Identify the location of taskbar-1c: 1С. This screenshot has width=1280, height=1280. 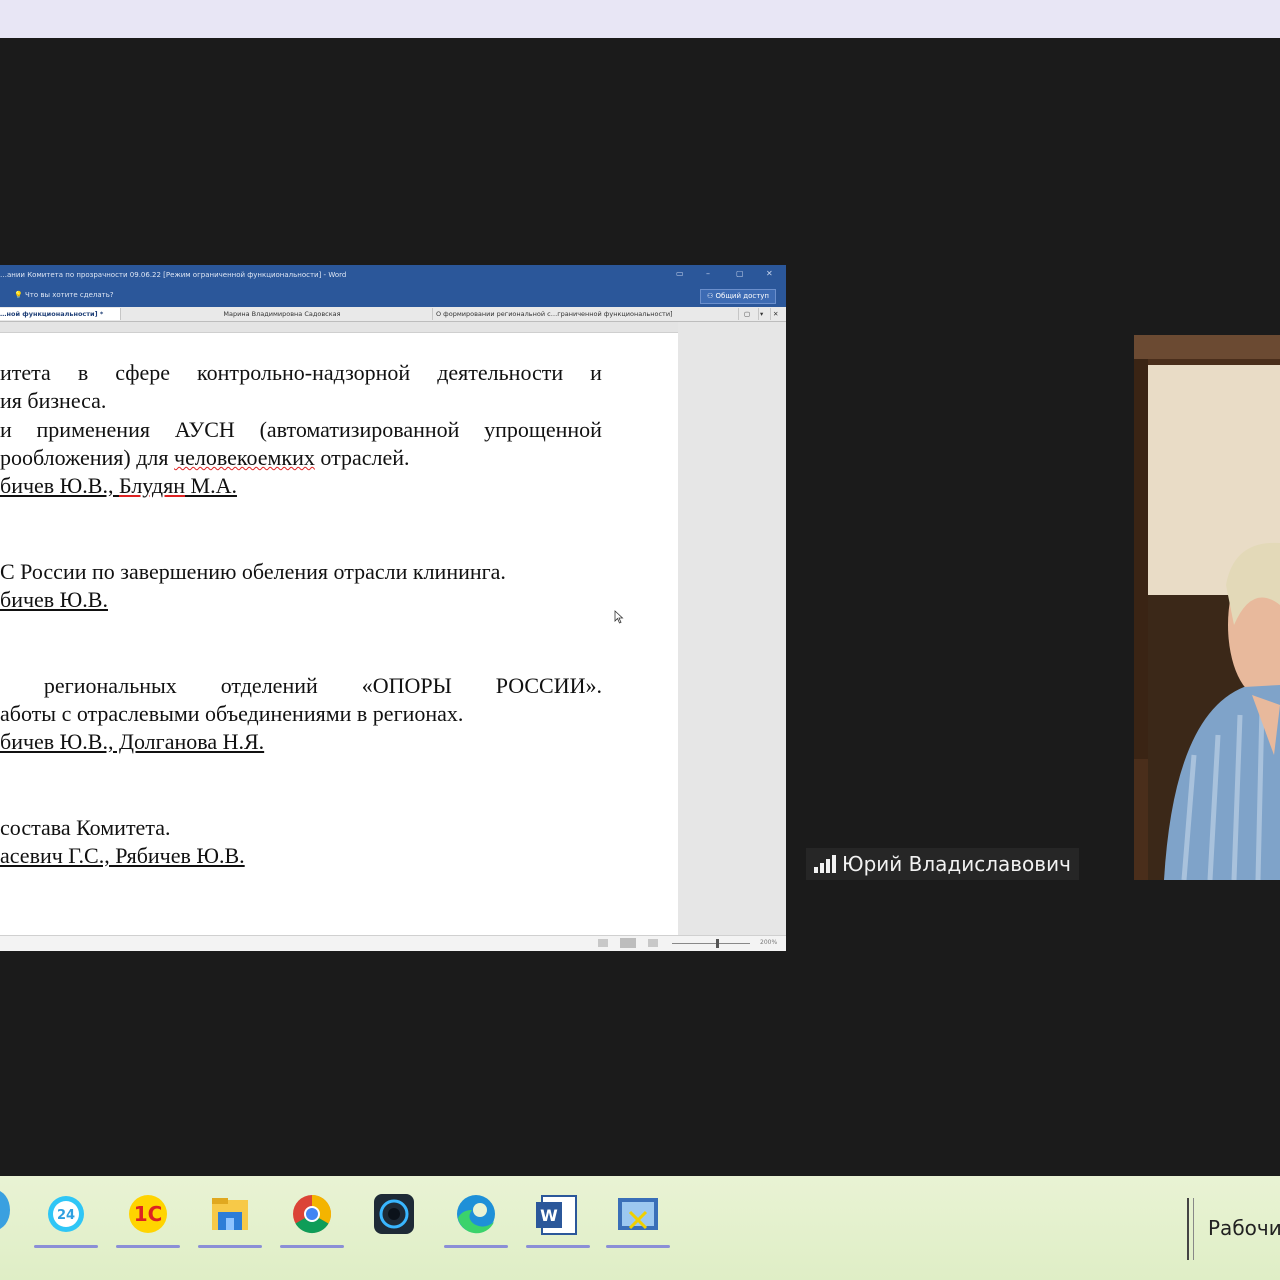
(148, 1219).